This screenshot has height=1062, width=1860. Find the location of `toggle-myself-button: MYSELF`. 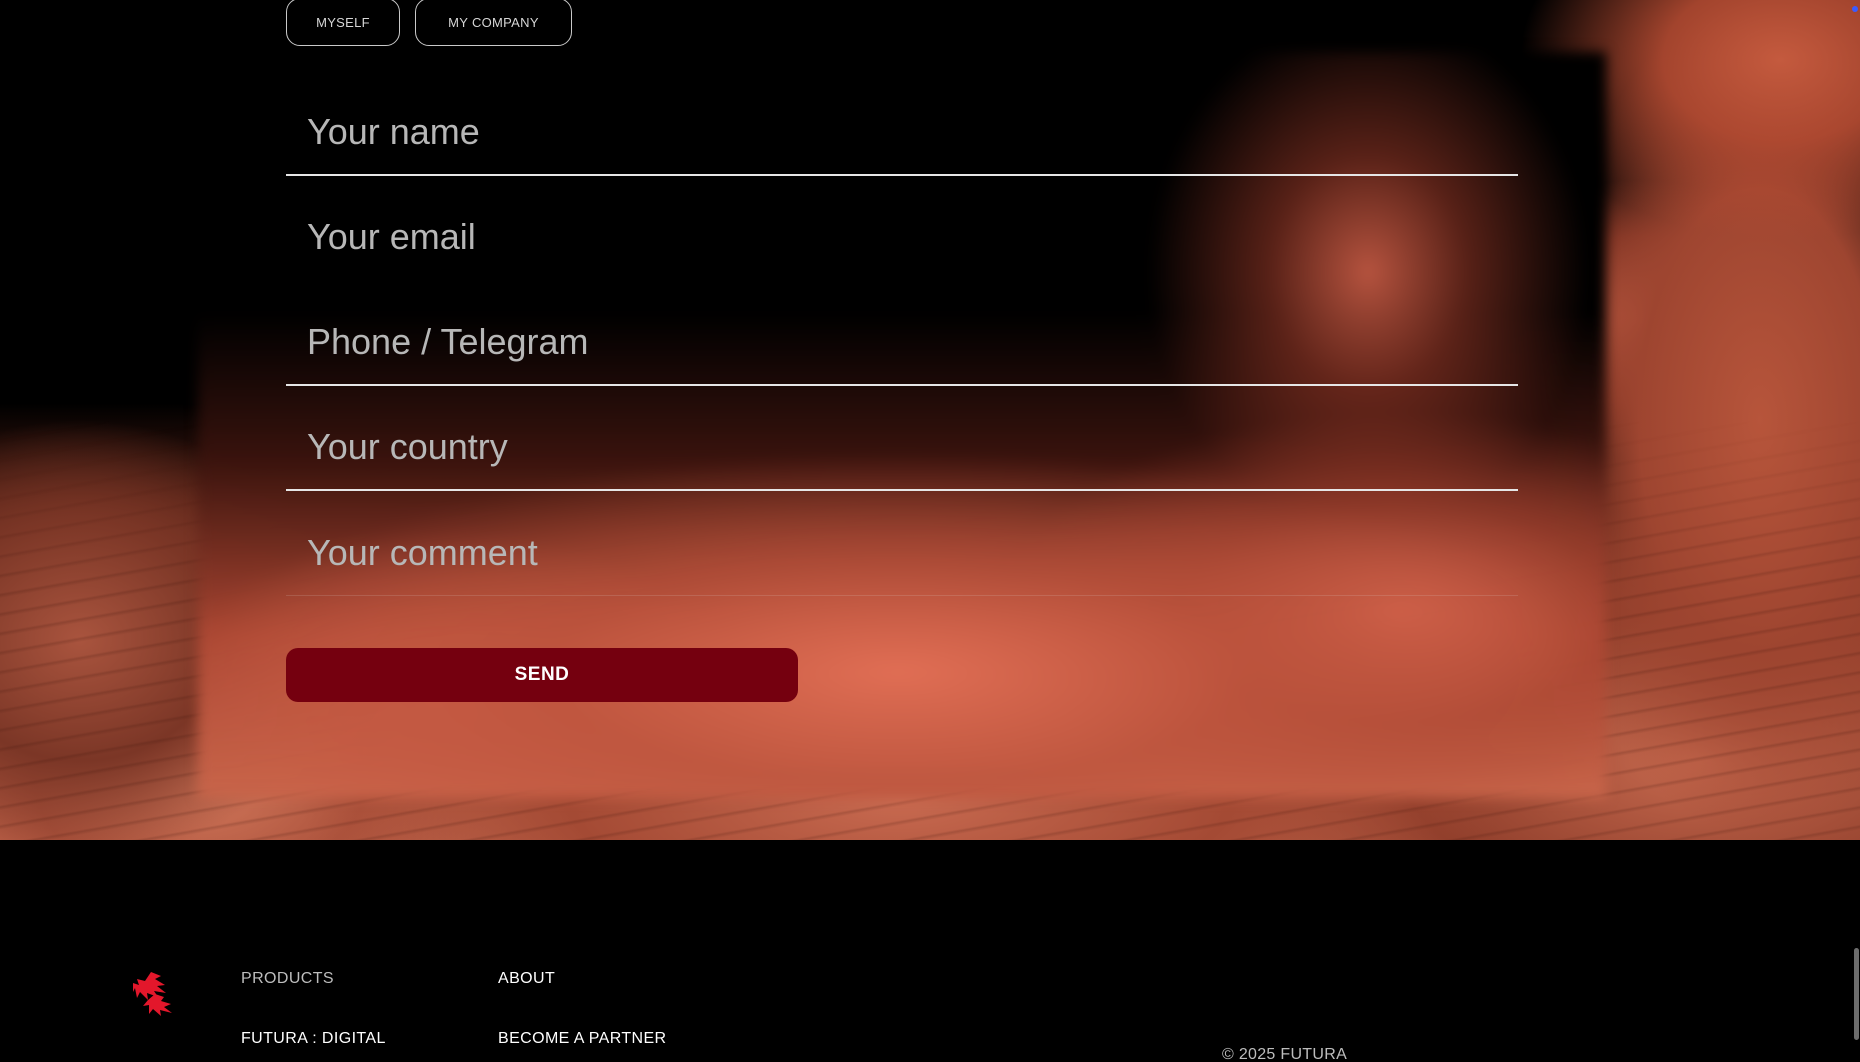

toggle-myself-button: MYSELF is located at coordinates (343, 23).